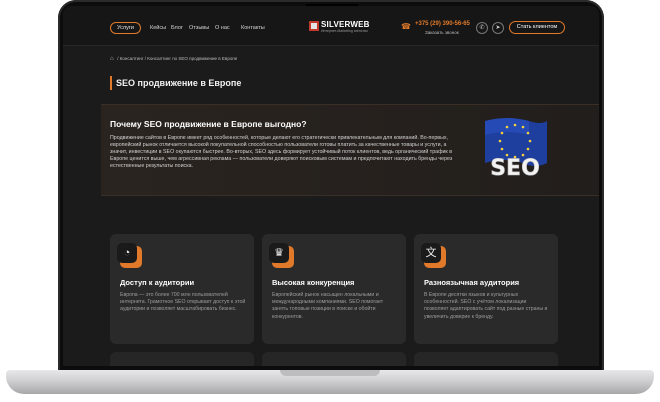 The width and height of the screenshot is (660, 402). I want to click on nav-link-about: О нас, so click(222, 28).